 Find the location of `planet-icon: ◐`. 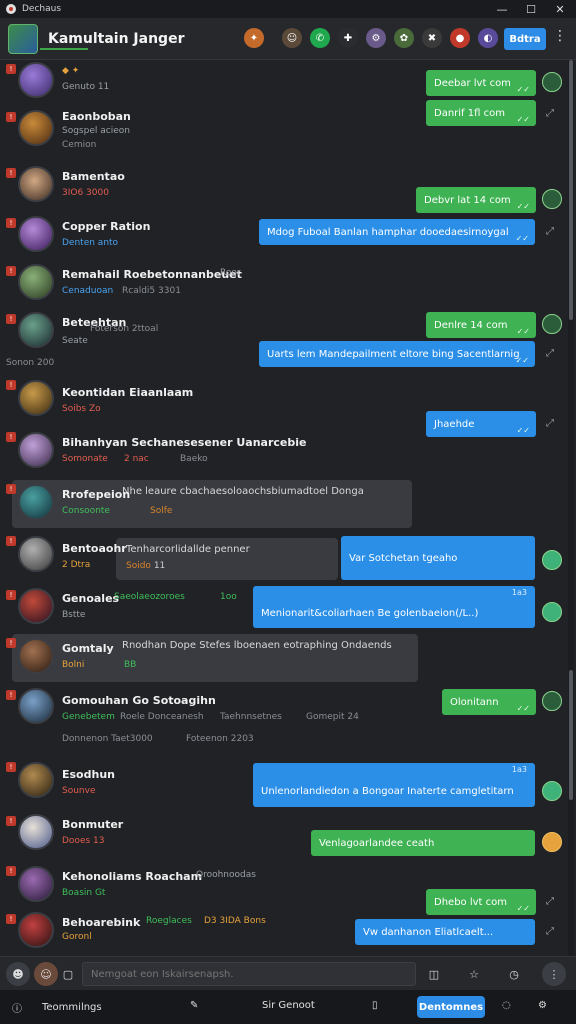

planet-icon: ◐ is located at coordinates (488, 38).